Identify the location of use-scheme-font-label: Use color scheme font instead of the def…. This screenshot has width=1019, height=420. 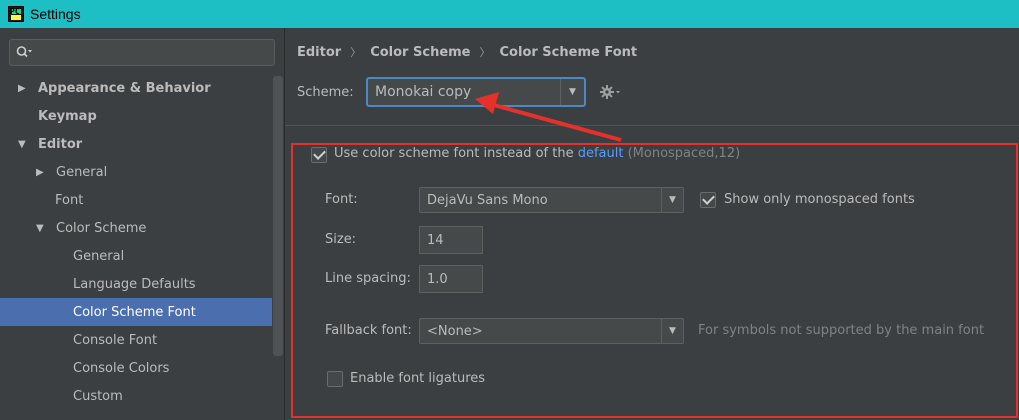
(537, 153).